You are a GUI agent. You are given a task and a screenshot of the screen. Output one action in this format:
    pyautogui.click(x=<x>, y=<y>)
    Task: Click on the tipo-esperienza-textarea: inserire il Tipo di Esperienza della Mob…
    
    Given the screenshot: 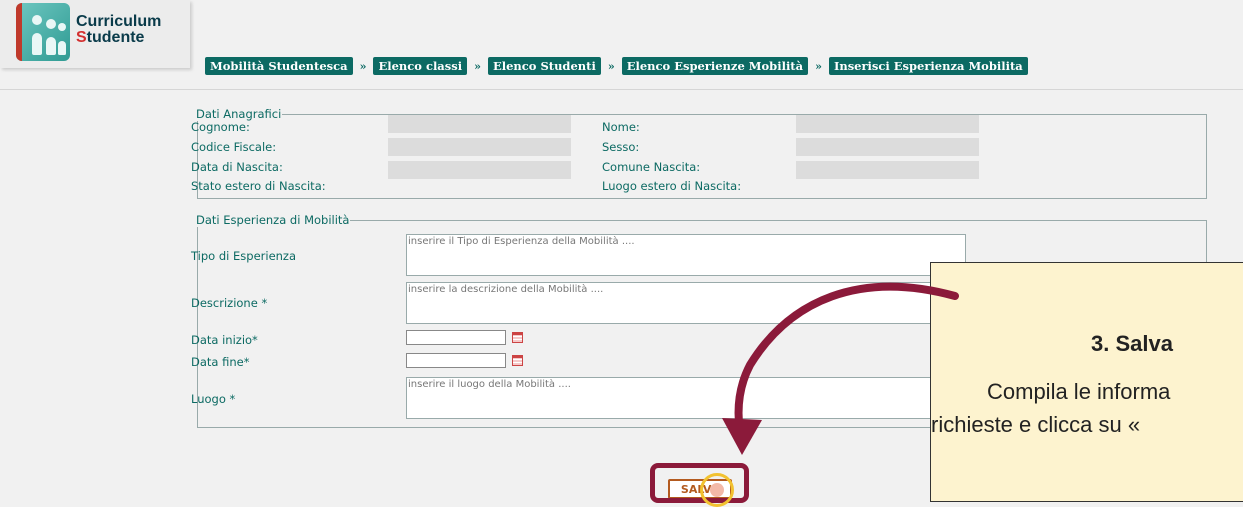 What is the action you would take?
    pyautogui.click(x=686, y=255)
    